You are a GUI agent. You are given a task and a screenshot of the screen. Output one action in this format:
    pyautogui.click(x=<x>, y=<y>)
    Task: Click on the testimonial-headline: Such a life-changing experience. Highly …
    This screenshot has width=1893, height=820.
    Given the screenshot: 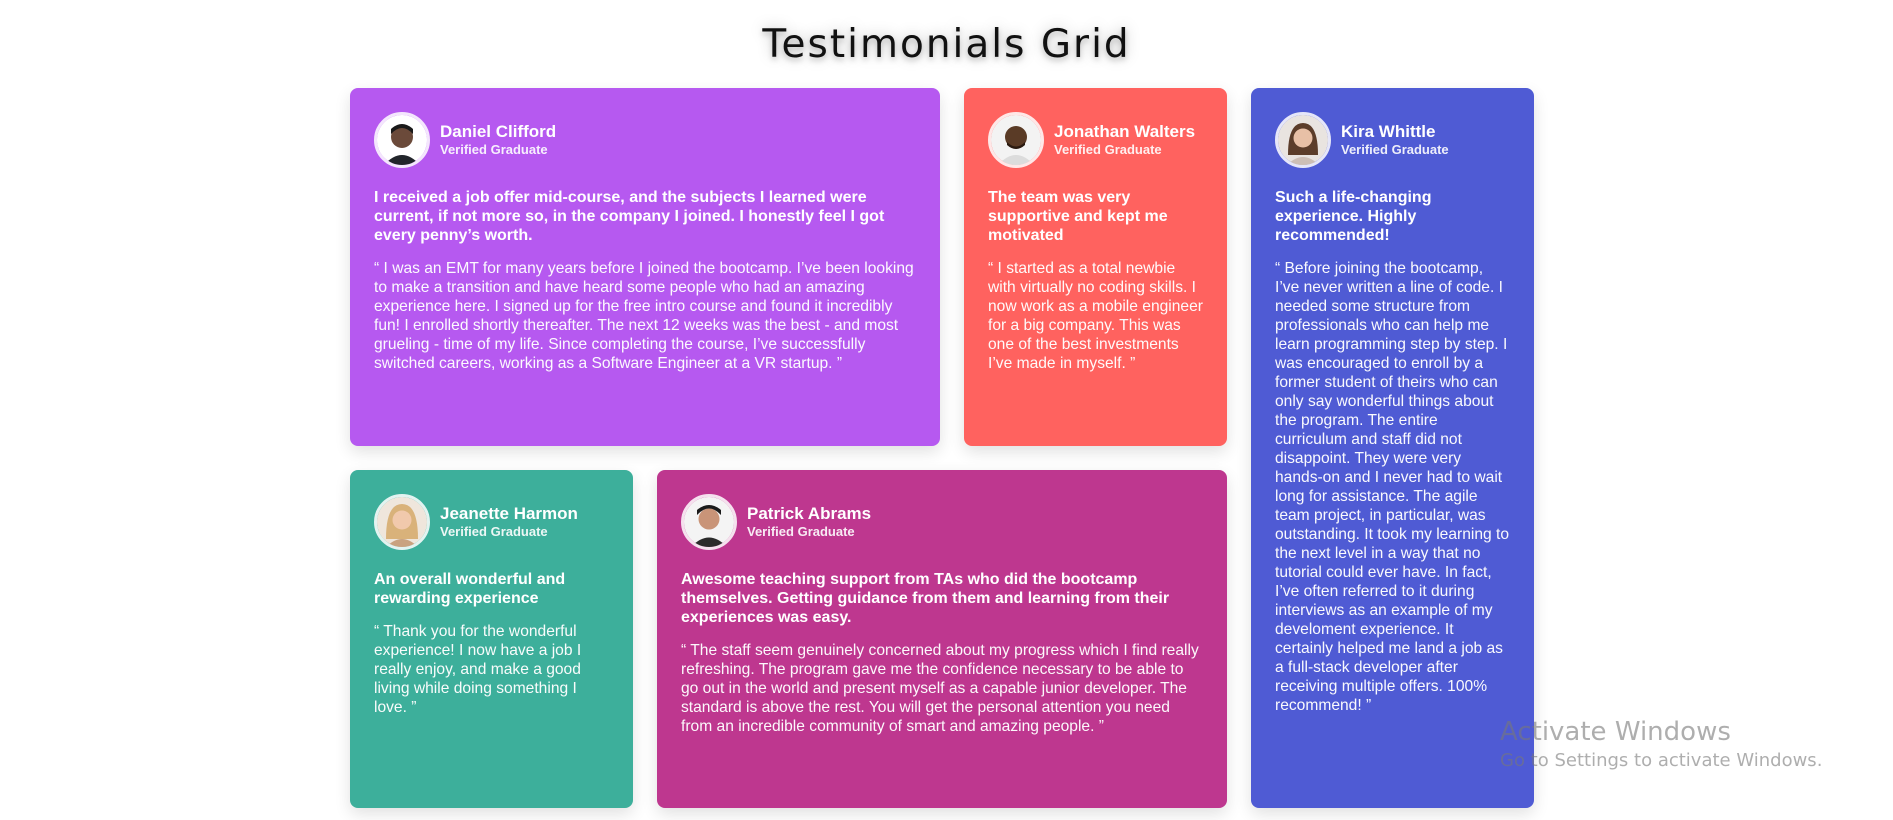 What is the action you would take?
    pyautogui.click(x=1353, y=216)
    